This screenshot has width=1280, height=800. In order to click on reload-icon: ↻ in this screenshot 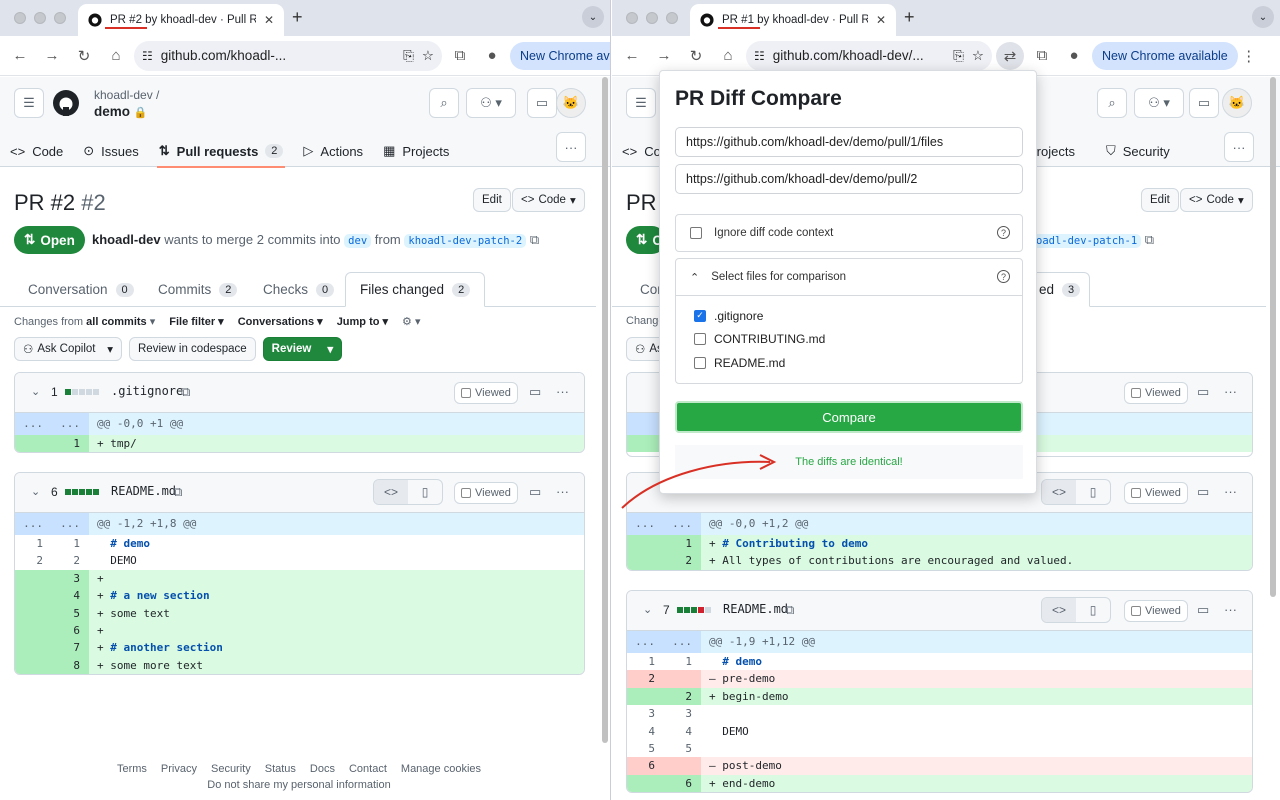, I will do `click(696, 56)`.